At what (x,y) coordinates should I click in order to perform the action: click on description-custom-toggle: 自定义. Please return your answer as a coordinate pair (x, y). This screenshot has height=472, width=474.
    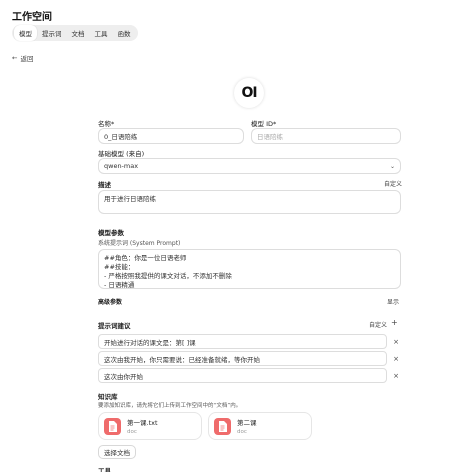
    Looking at the image, I should click on (393, 183).